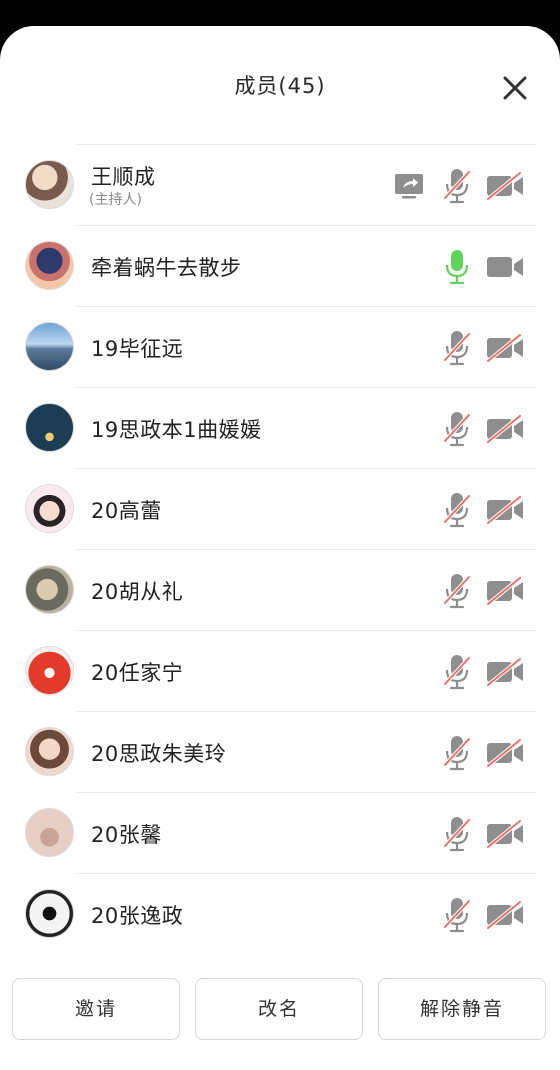 The height and width of the screenshot is (1070, 560). What do you see at coordinates (126, 835) in the screenshot?
I see `member-name: 20张馨` at bounding box center [126, 835].